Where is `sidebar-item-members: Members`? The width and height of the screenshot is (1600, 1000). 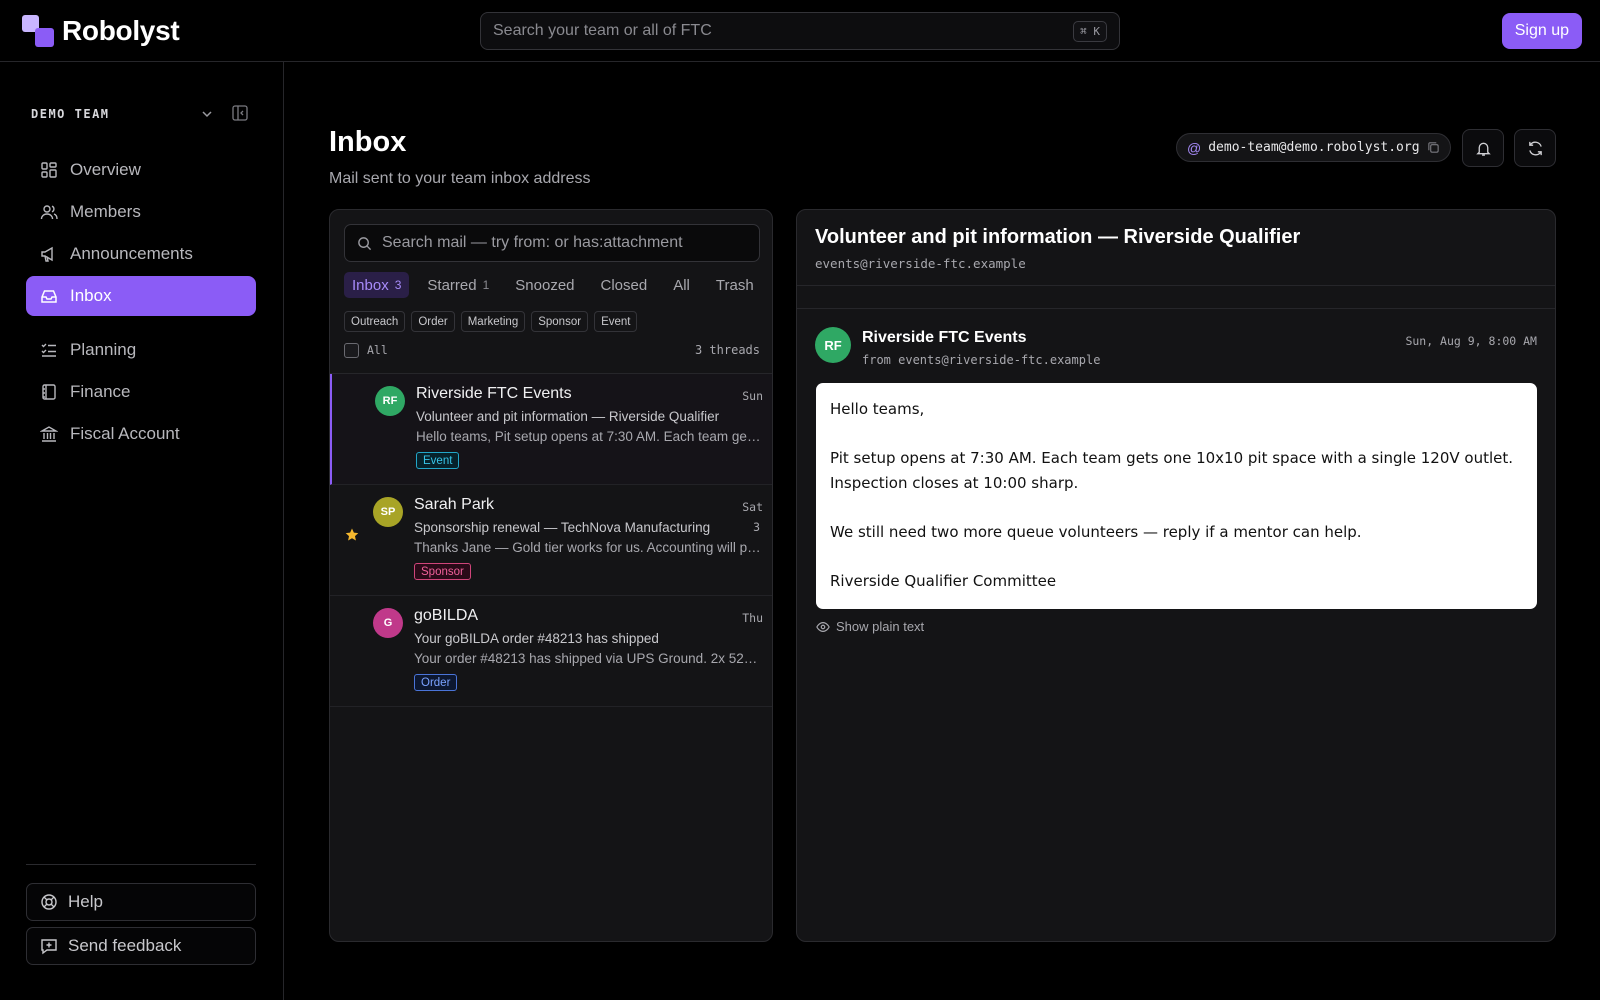 sidebar-item-members: Members is located at coordinates (141, 212).